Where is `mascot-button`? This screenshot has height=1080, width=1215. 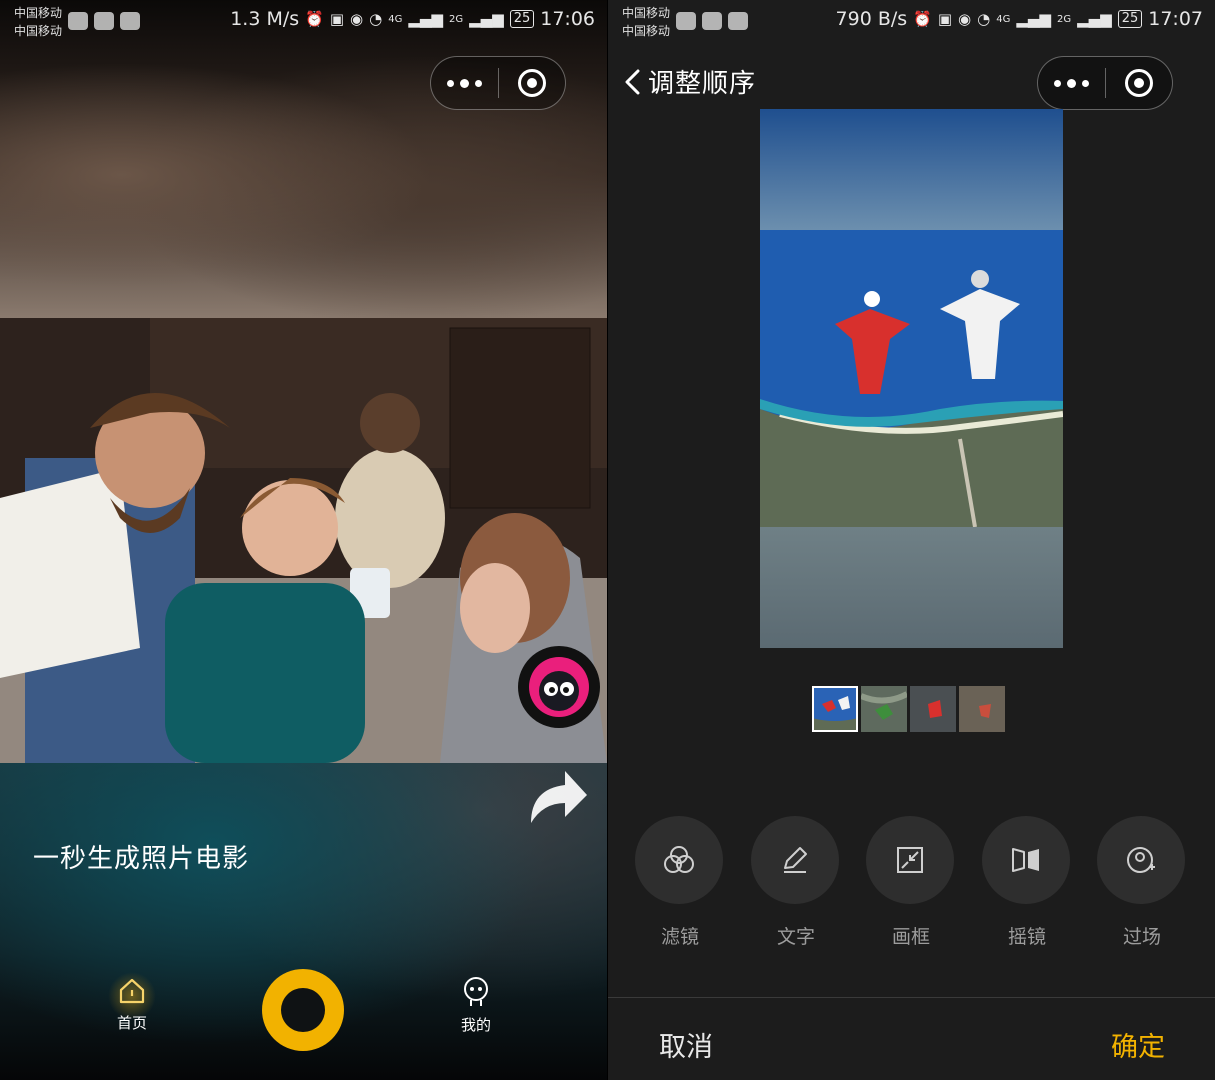 mascot-button is located at coordinates (559, 687).